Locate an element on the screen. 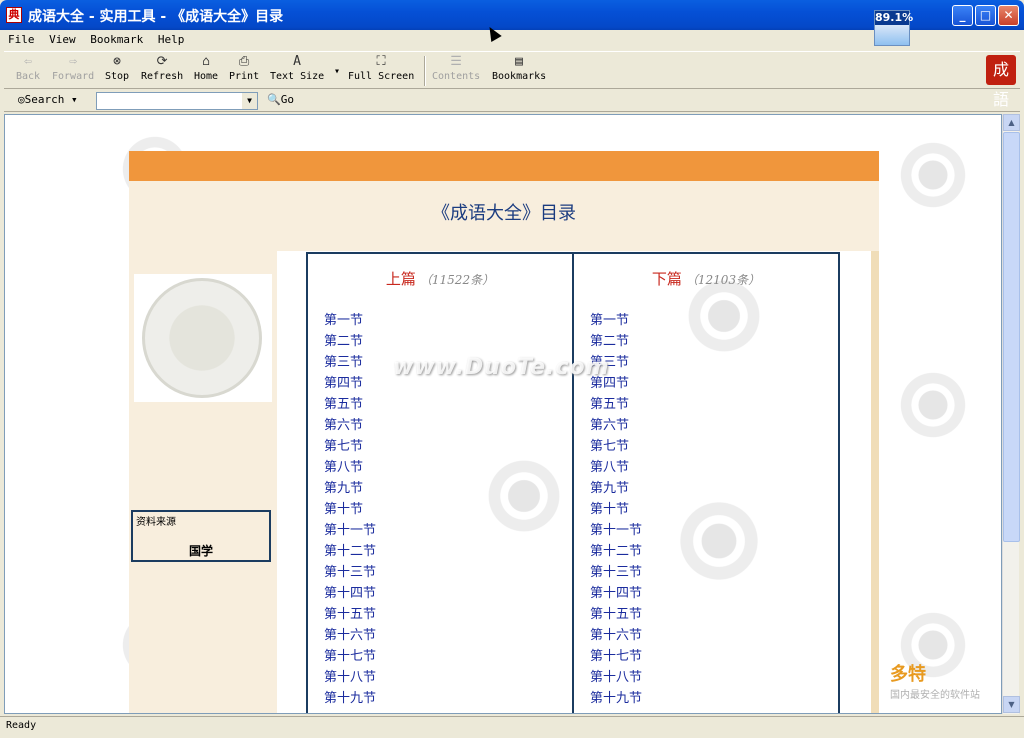  forward-button: ⇨ Forward is located at coordinates (73, 68).